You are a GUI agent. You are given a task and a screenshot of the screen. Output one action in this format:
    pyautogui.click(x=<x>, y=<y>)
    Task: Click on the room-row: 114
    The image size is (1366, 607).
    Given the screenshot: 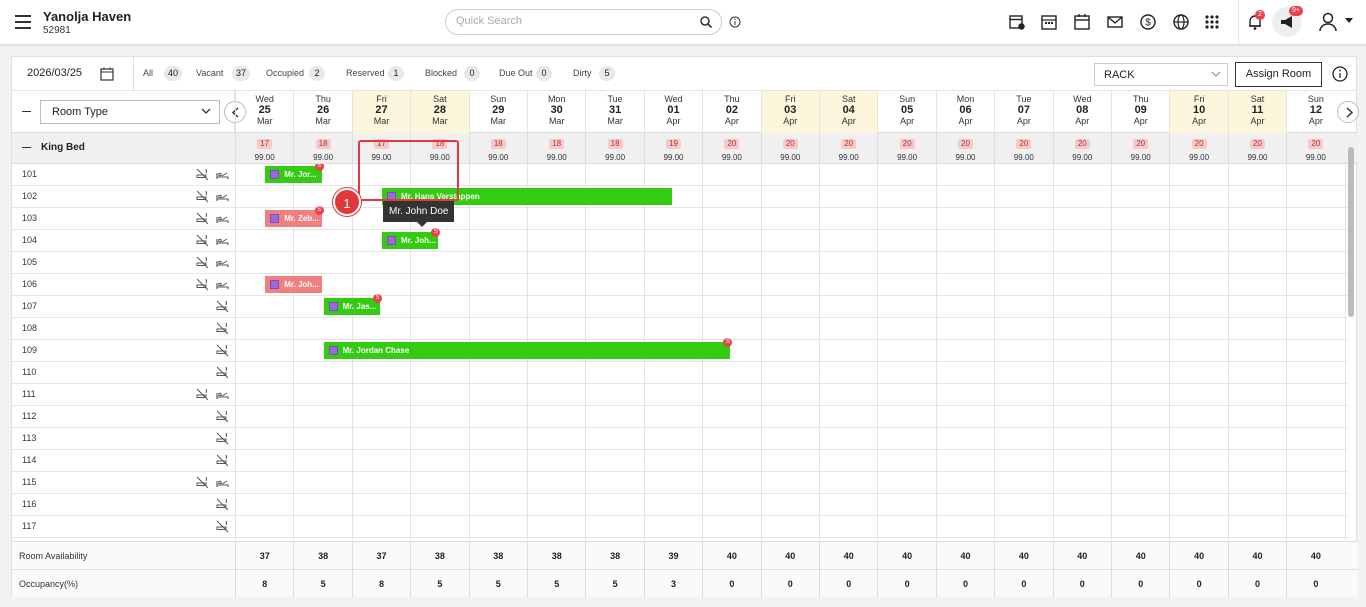 What is the action you would take?
    pyautogui.click(x=680, y=461)
    